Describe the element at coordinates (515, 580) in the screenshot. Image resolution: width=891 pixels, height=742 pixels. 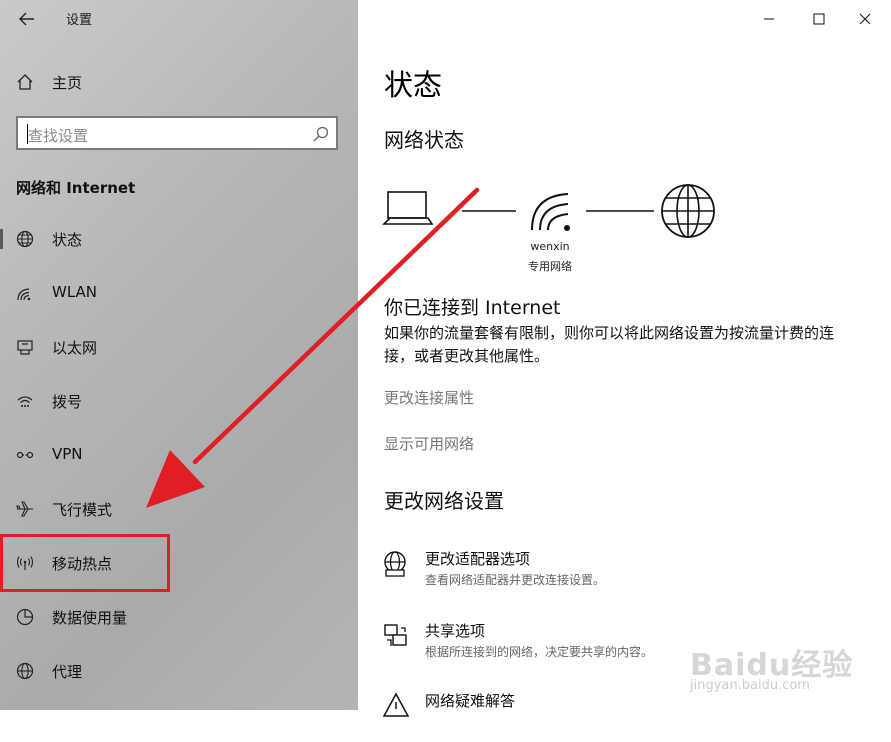
I see `option-description: 查看网络适配器并更改连接设置。` at that location.